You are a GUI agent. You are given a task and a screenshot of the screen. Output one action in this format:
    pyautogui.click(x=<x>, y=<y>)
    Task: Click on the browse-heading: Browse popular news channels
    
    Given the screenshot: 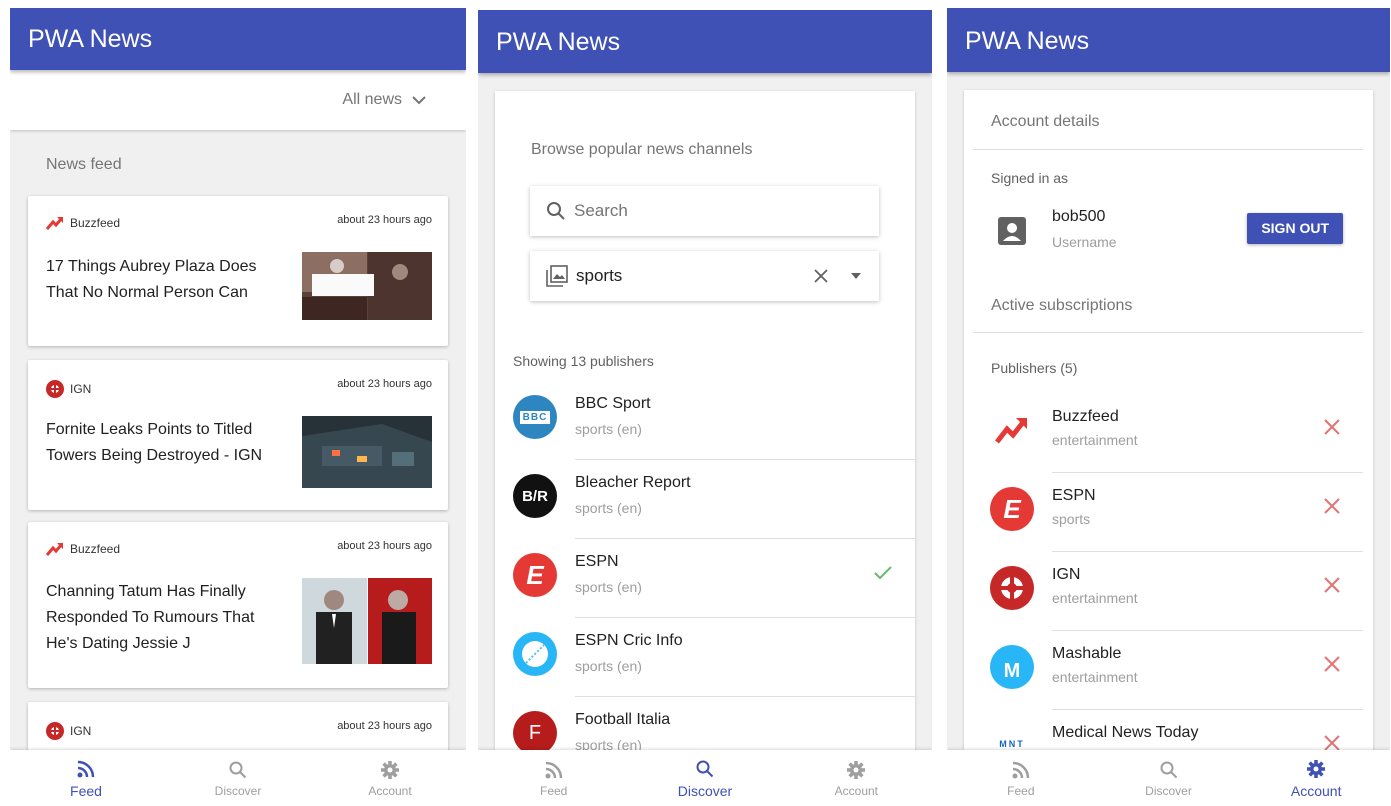 What is the action you would take?
    pyautogui.click(x=642, y=149)
    